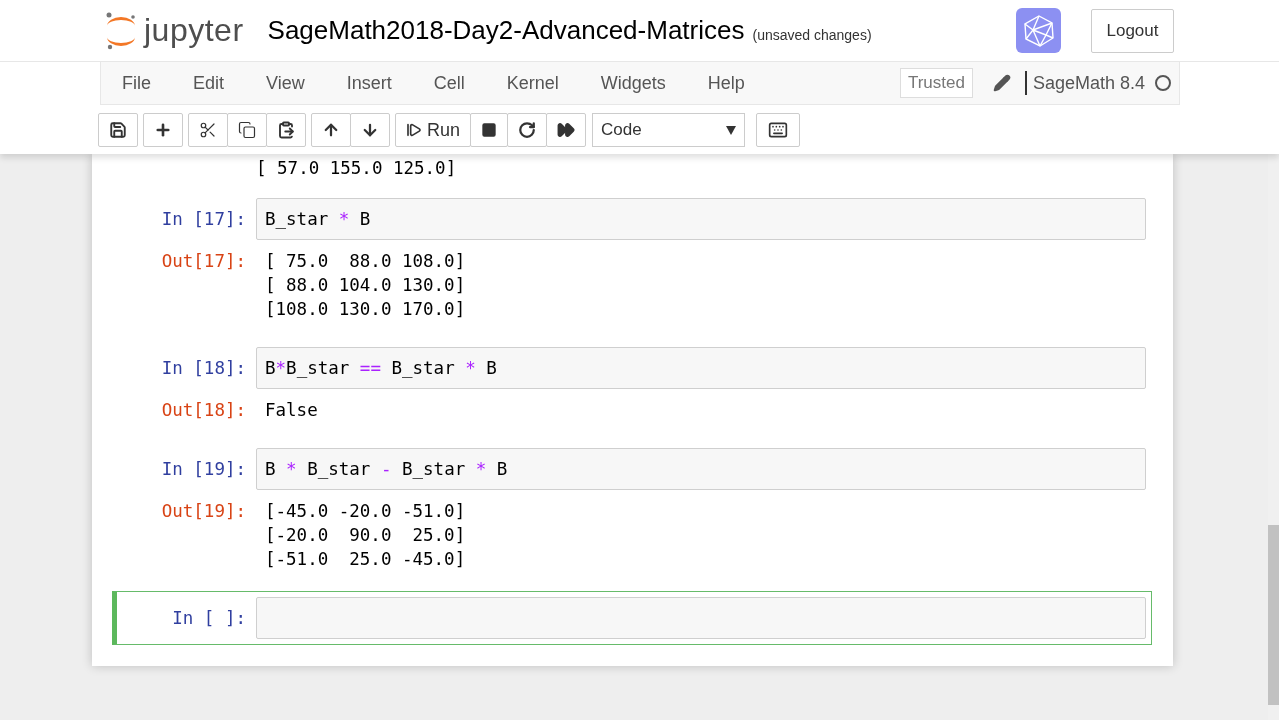 The height and width of the screenshot is (720, 1279). Describe the element at coordinates (1088, 83) in the screenshot. I see `kernel-name: SageMath 8.4` at that location.